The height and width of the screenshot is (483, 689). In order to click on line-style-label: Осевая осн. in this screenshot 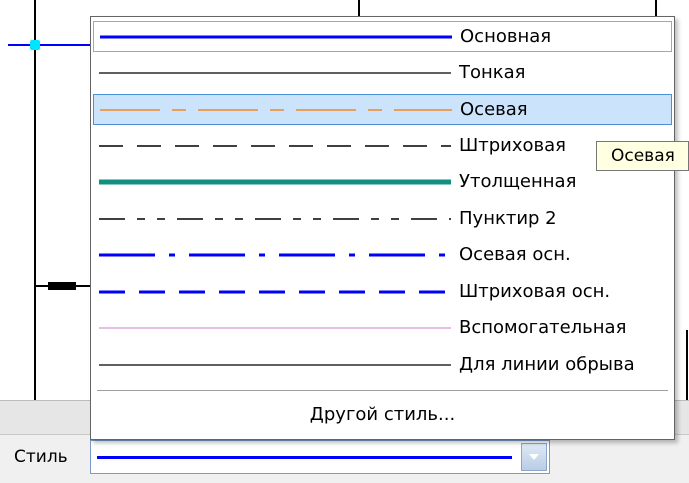, I will do `click(515, 254)`.